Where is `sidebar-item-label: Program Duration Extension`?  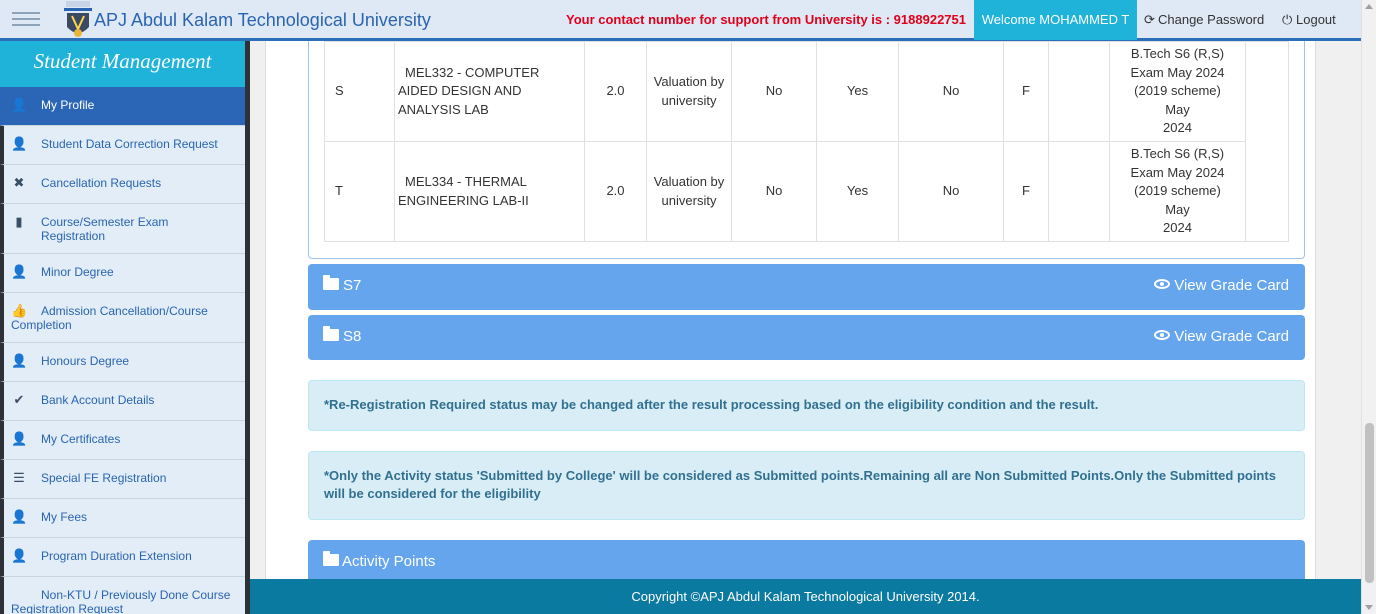
sidebar-item-label: Program Duration Extension is located at coordinates (116, 556).